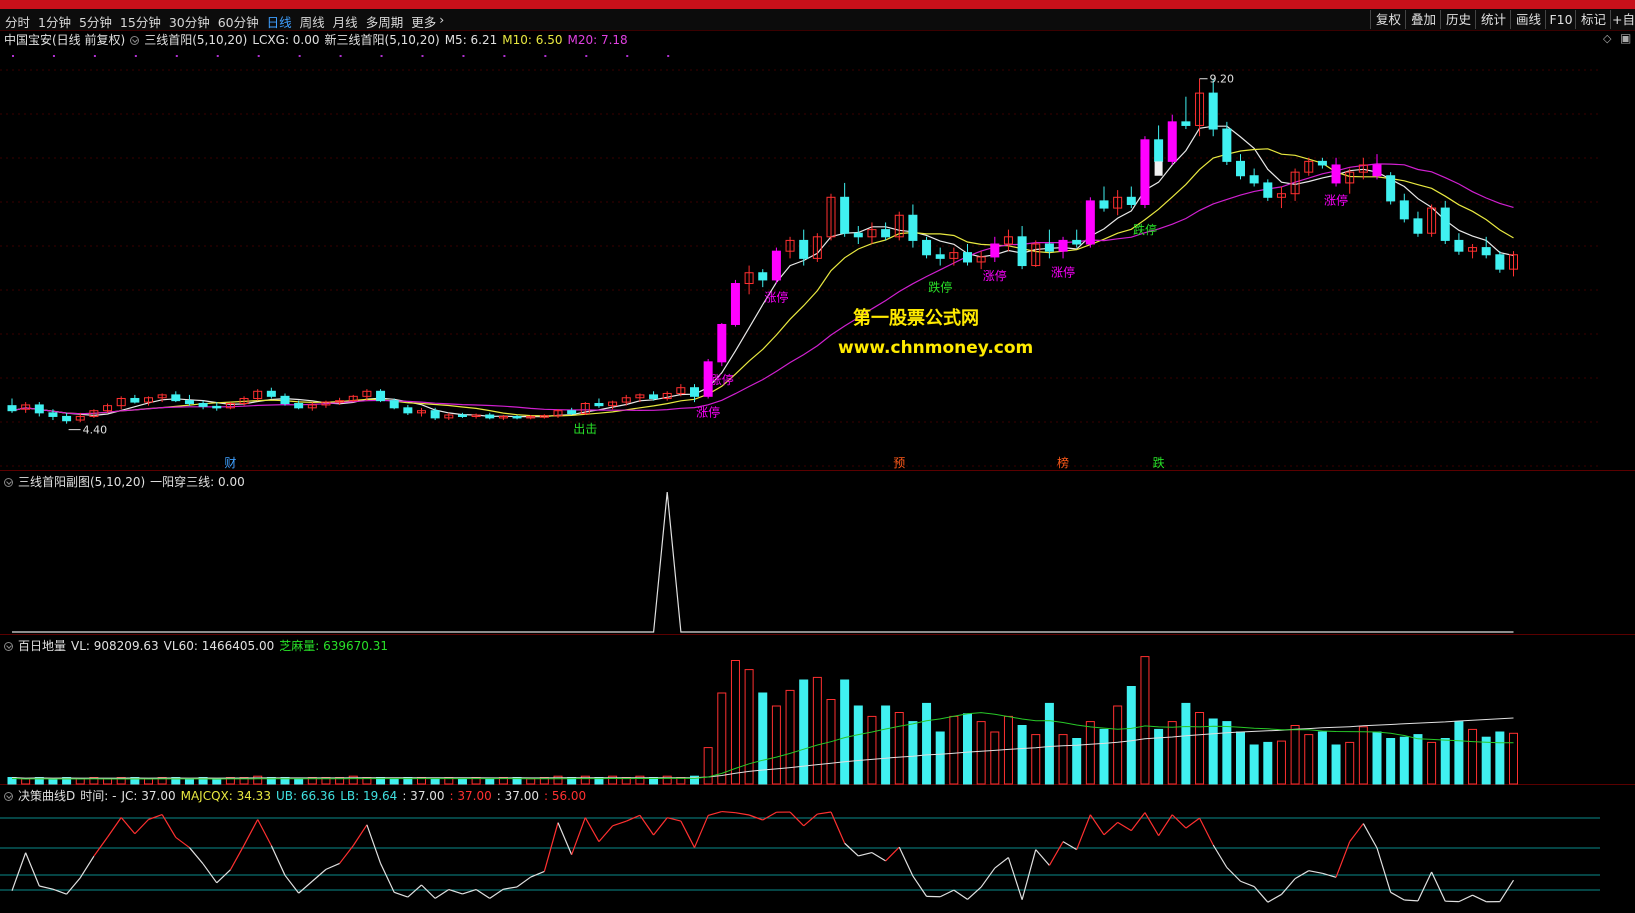  What do you see at coordinates (899, 463) in the screenshot?
I see `event-marker: 预` at bounding box center [899, 463].